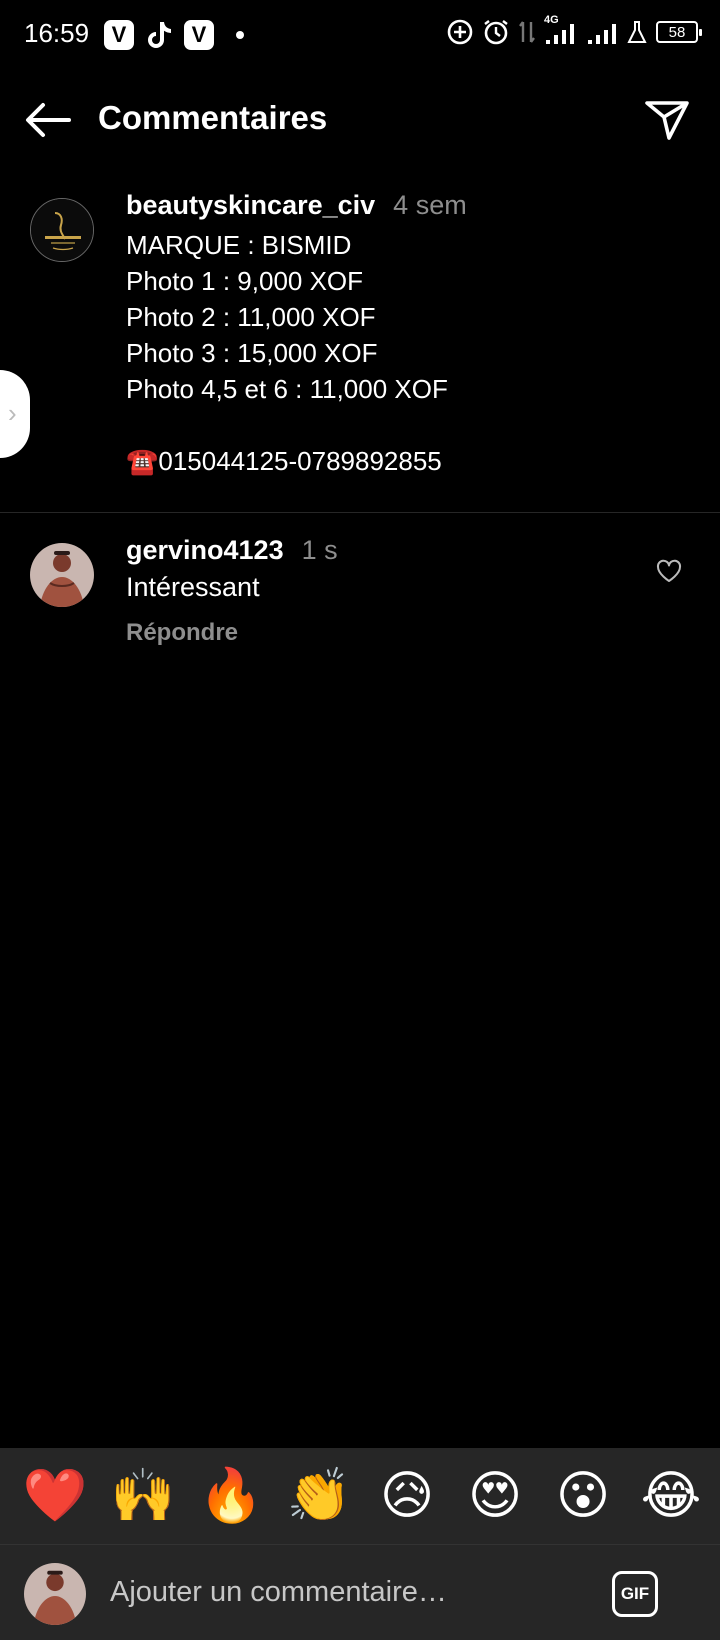 This screenshot has height=1640, width=720. I want to click on avatar-gervino, so click(62, 575).